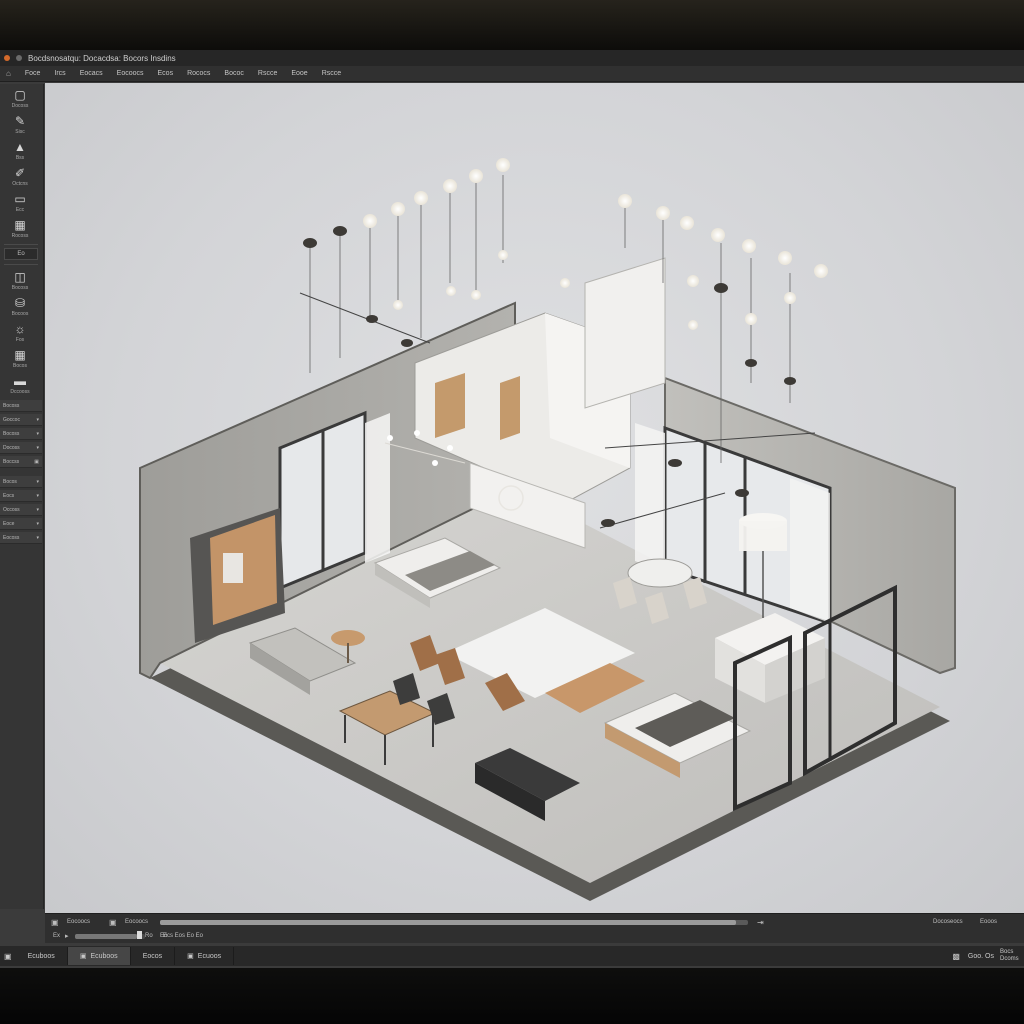  I want to click on tool-label: Ecc, so click(20, 210).